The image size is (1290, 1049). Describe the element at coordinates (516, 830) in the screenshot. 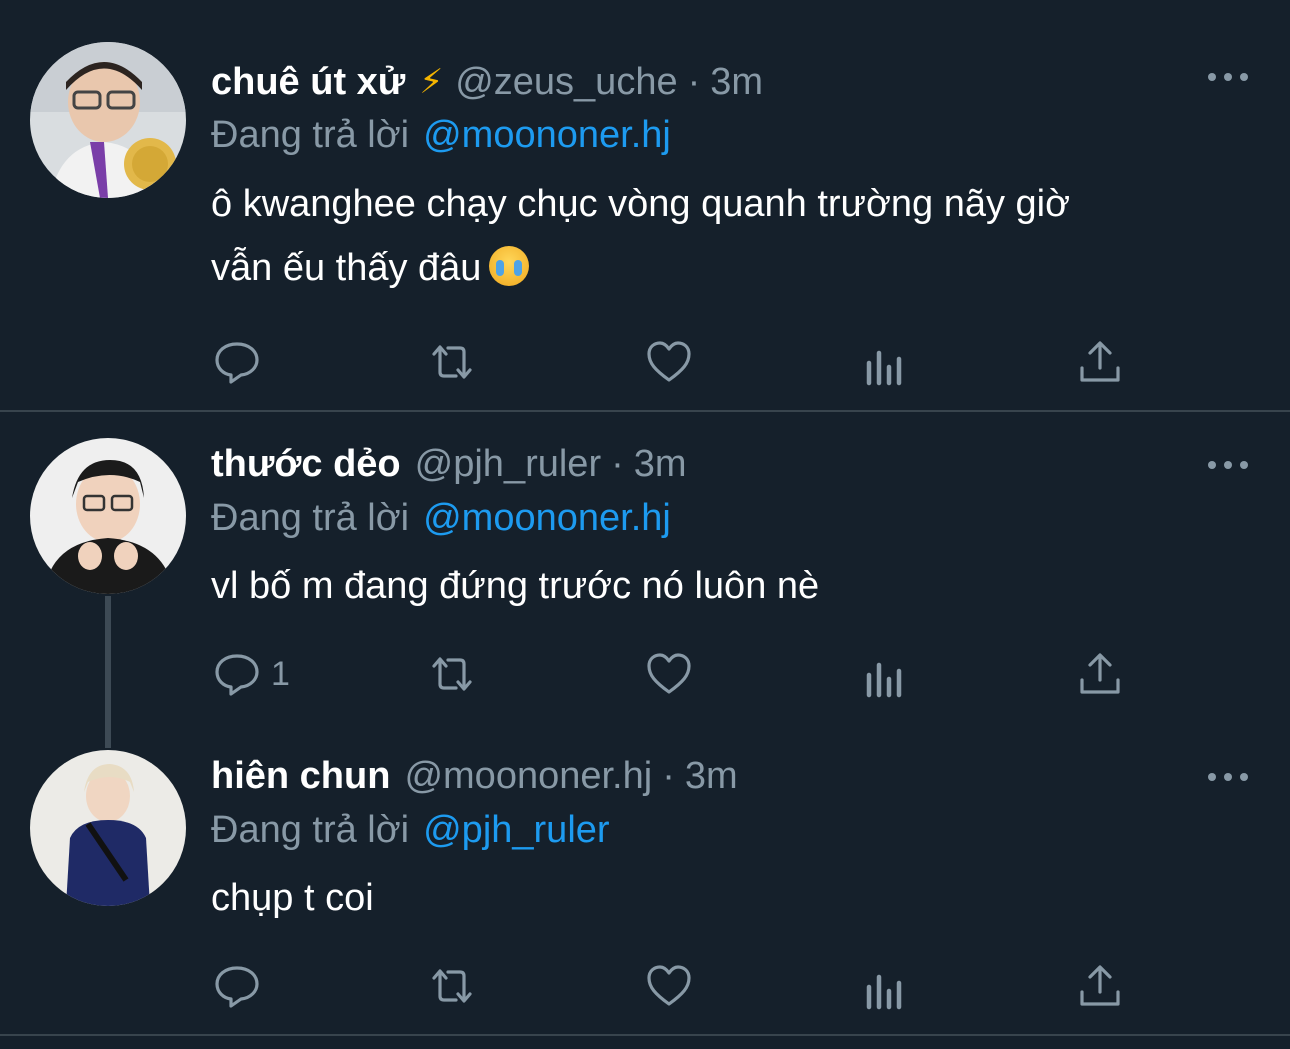

I see `reply-to-handle: @pjh_ruler` at that location.